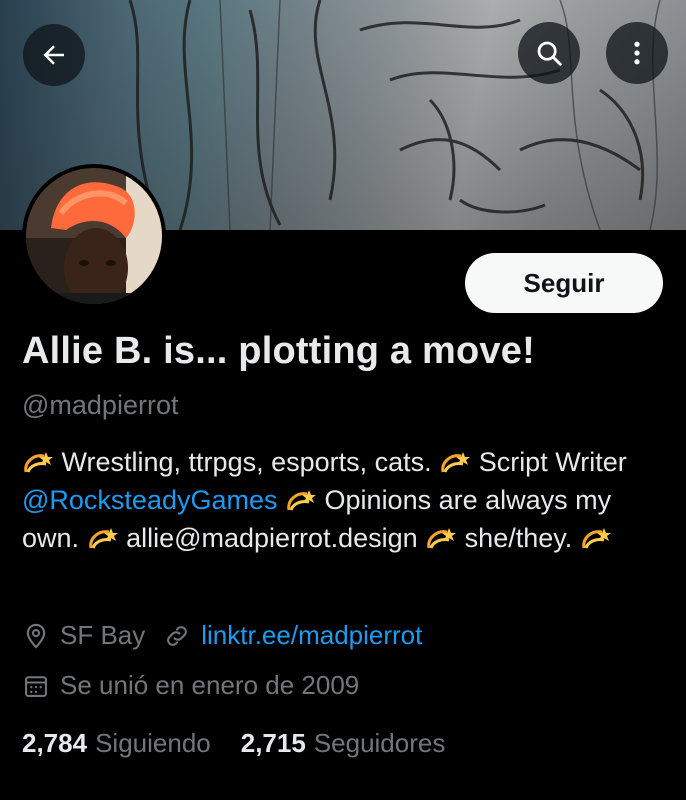  Describe the element at coordinates (552, 462) in the screenshot. I see `bio-text-2: Script Writer` at that location.